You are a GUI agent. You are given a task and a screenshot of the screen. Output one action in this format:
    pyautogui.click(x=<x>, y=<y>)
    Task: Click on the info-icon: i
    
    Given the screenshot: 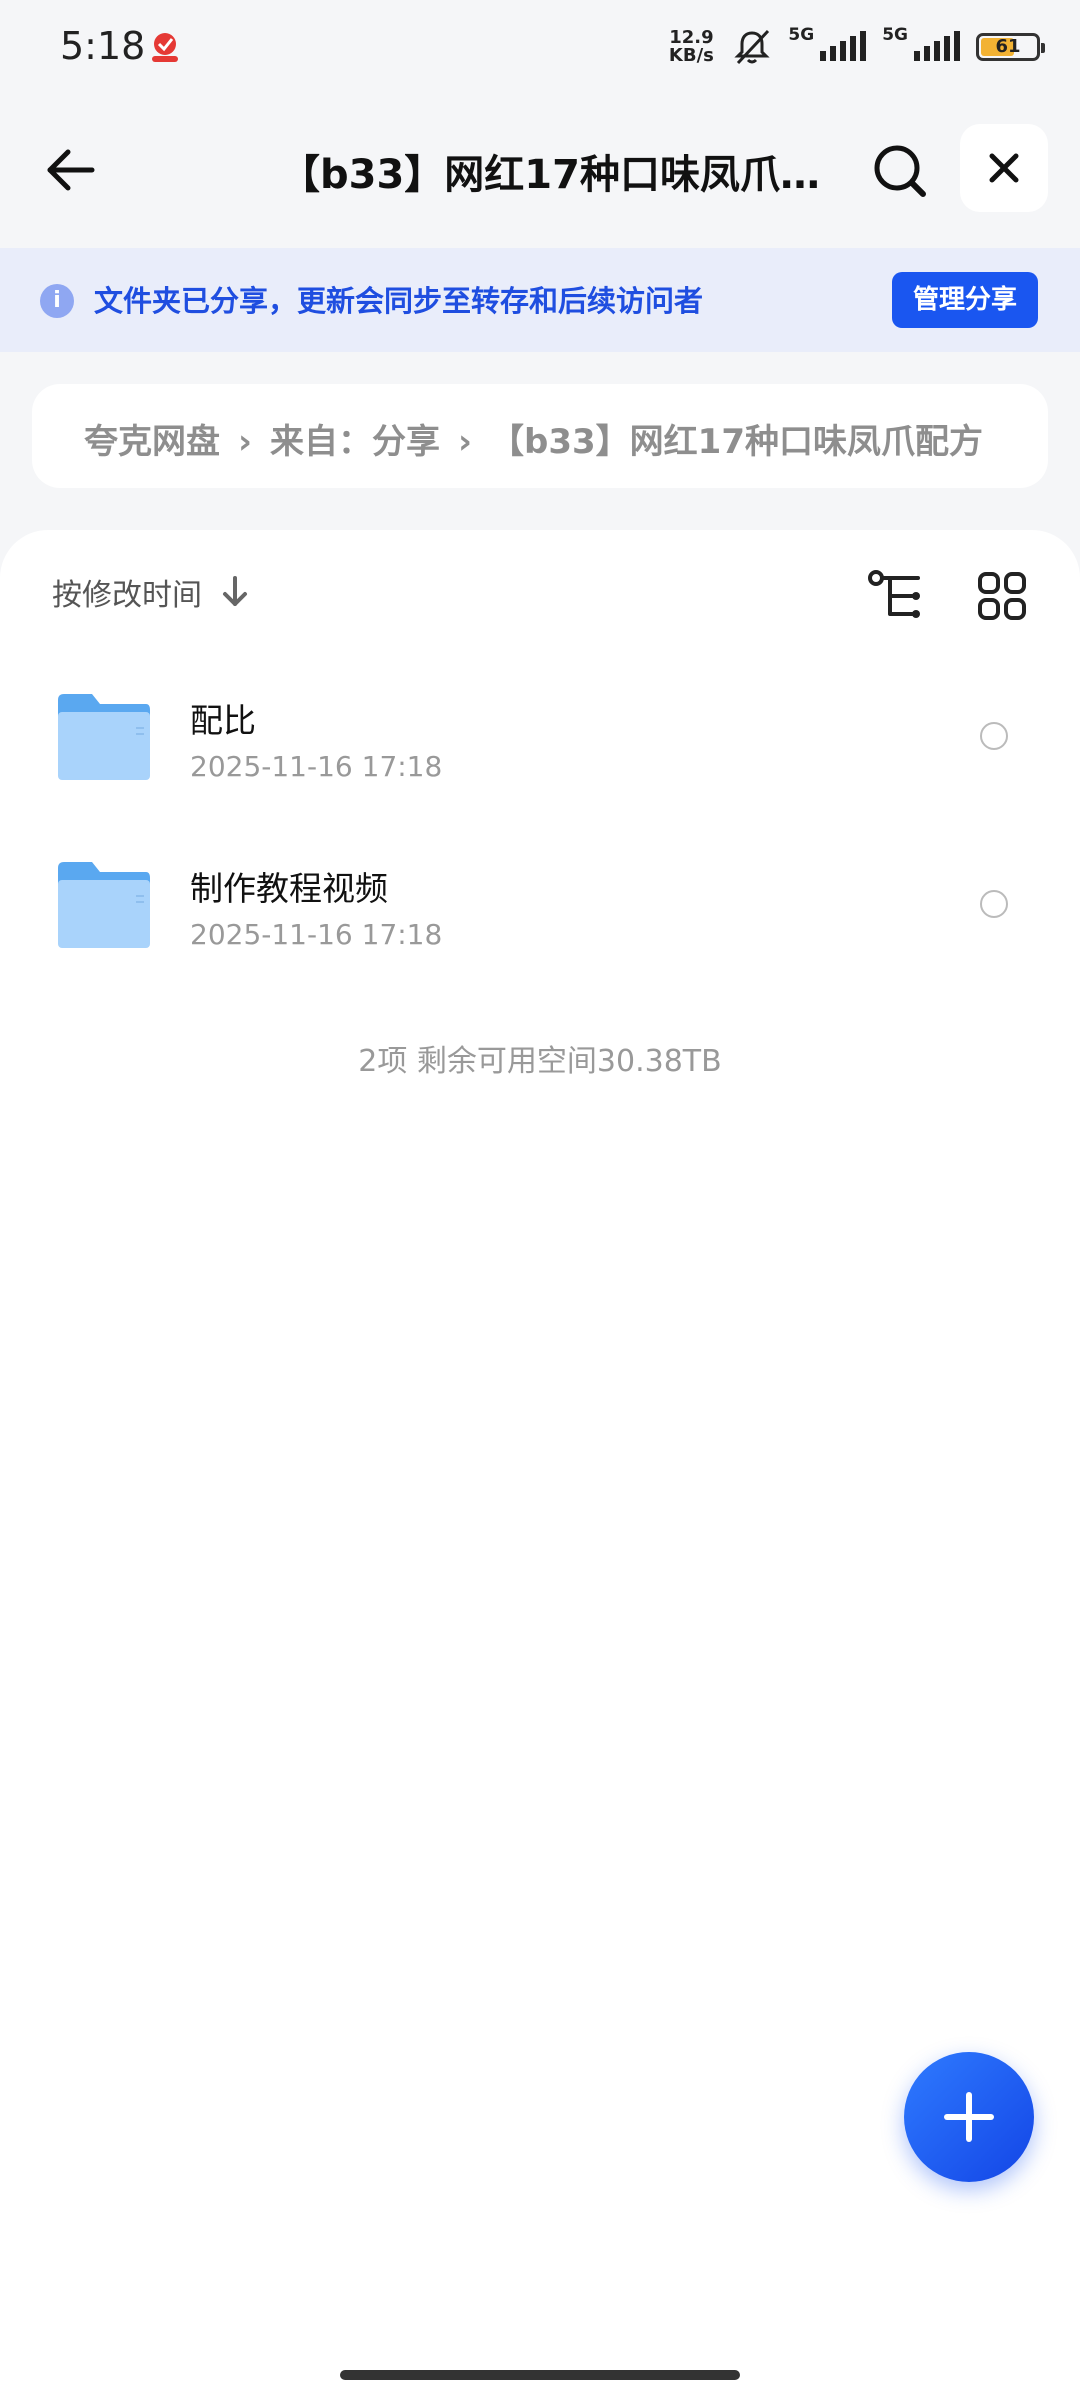 What is the action you would take?
    pyautogui.click(x=57, y=301)
    